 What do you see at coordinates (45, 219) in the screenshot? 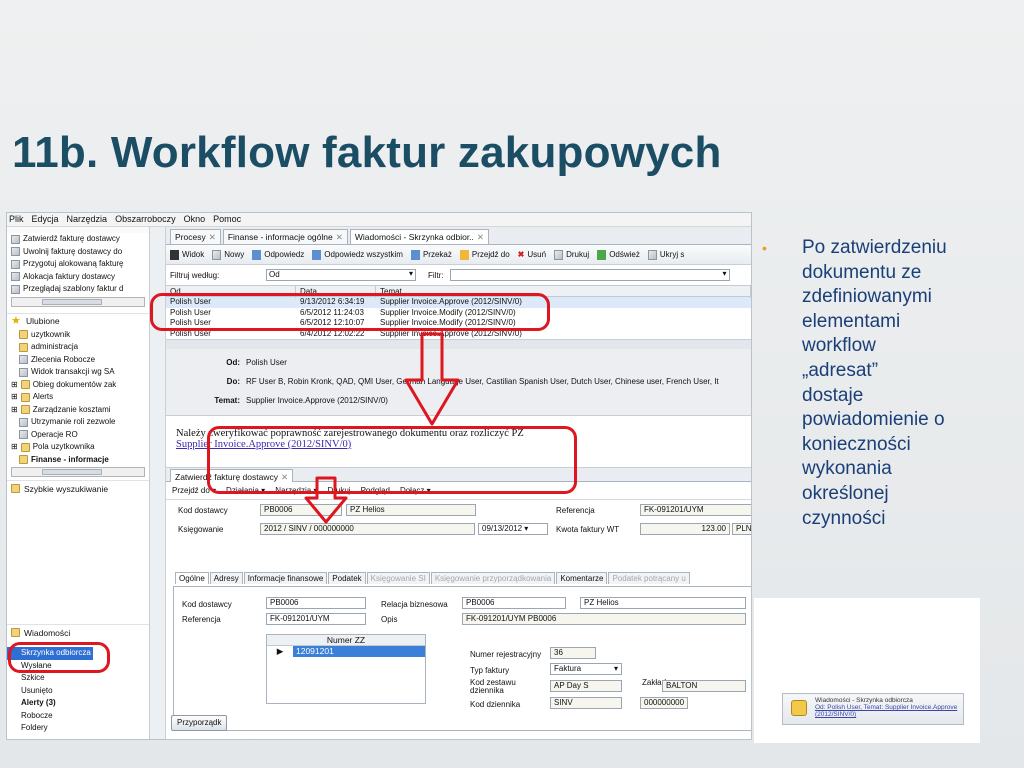
I see `menu-edycja: Edycja` at bounding box center [45, 219].